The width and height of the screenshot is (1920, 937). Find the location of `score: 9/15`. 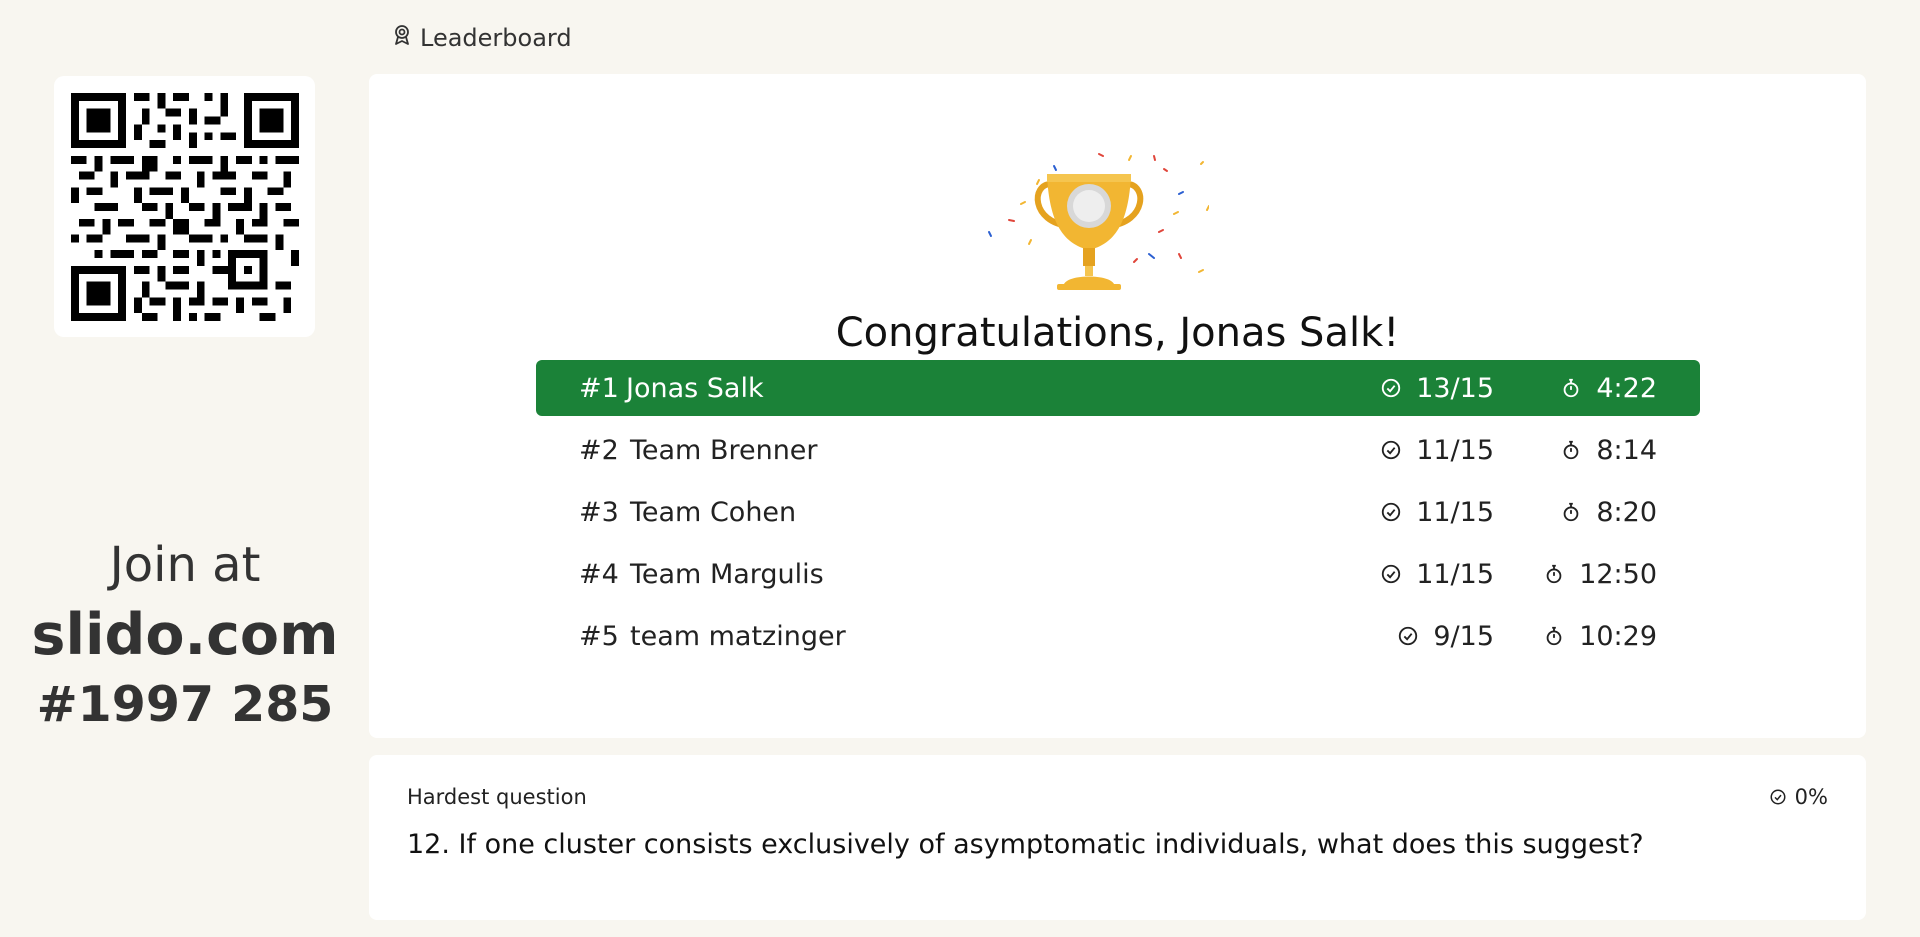

score: 9/15 is located at coordinates (1445, 636).